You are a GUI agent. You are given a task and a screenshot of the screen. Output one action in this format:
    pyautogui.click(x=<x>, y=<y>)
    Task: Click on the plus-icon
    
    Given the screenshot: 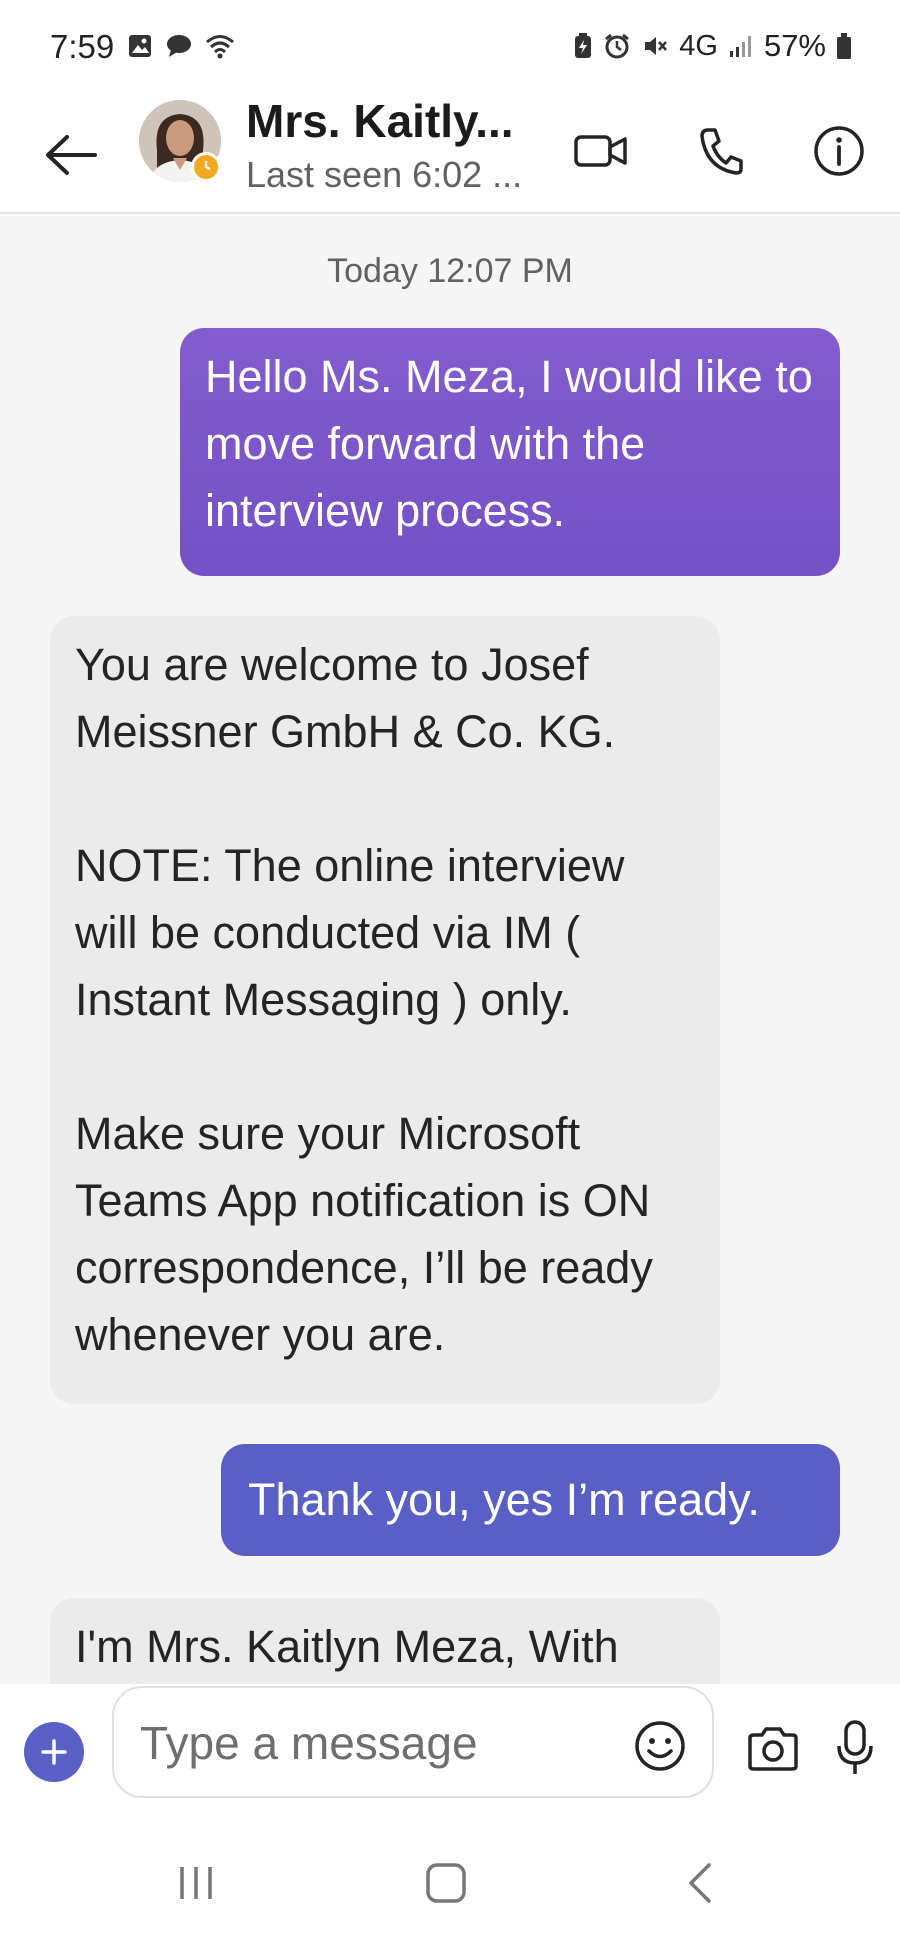 What is the action you would take?
    pyautogui.click(x=54, y=1752)
    